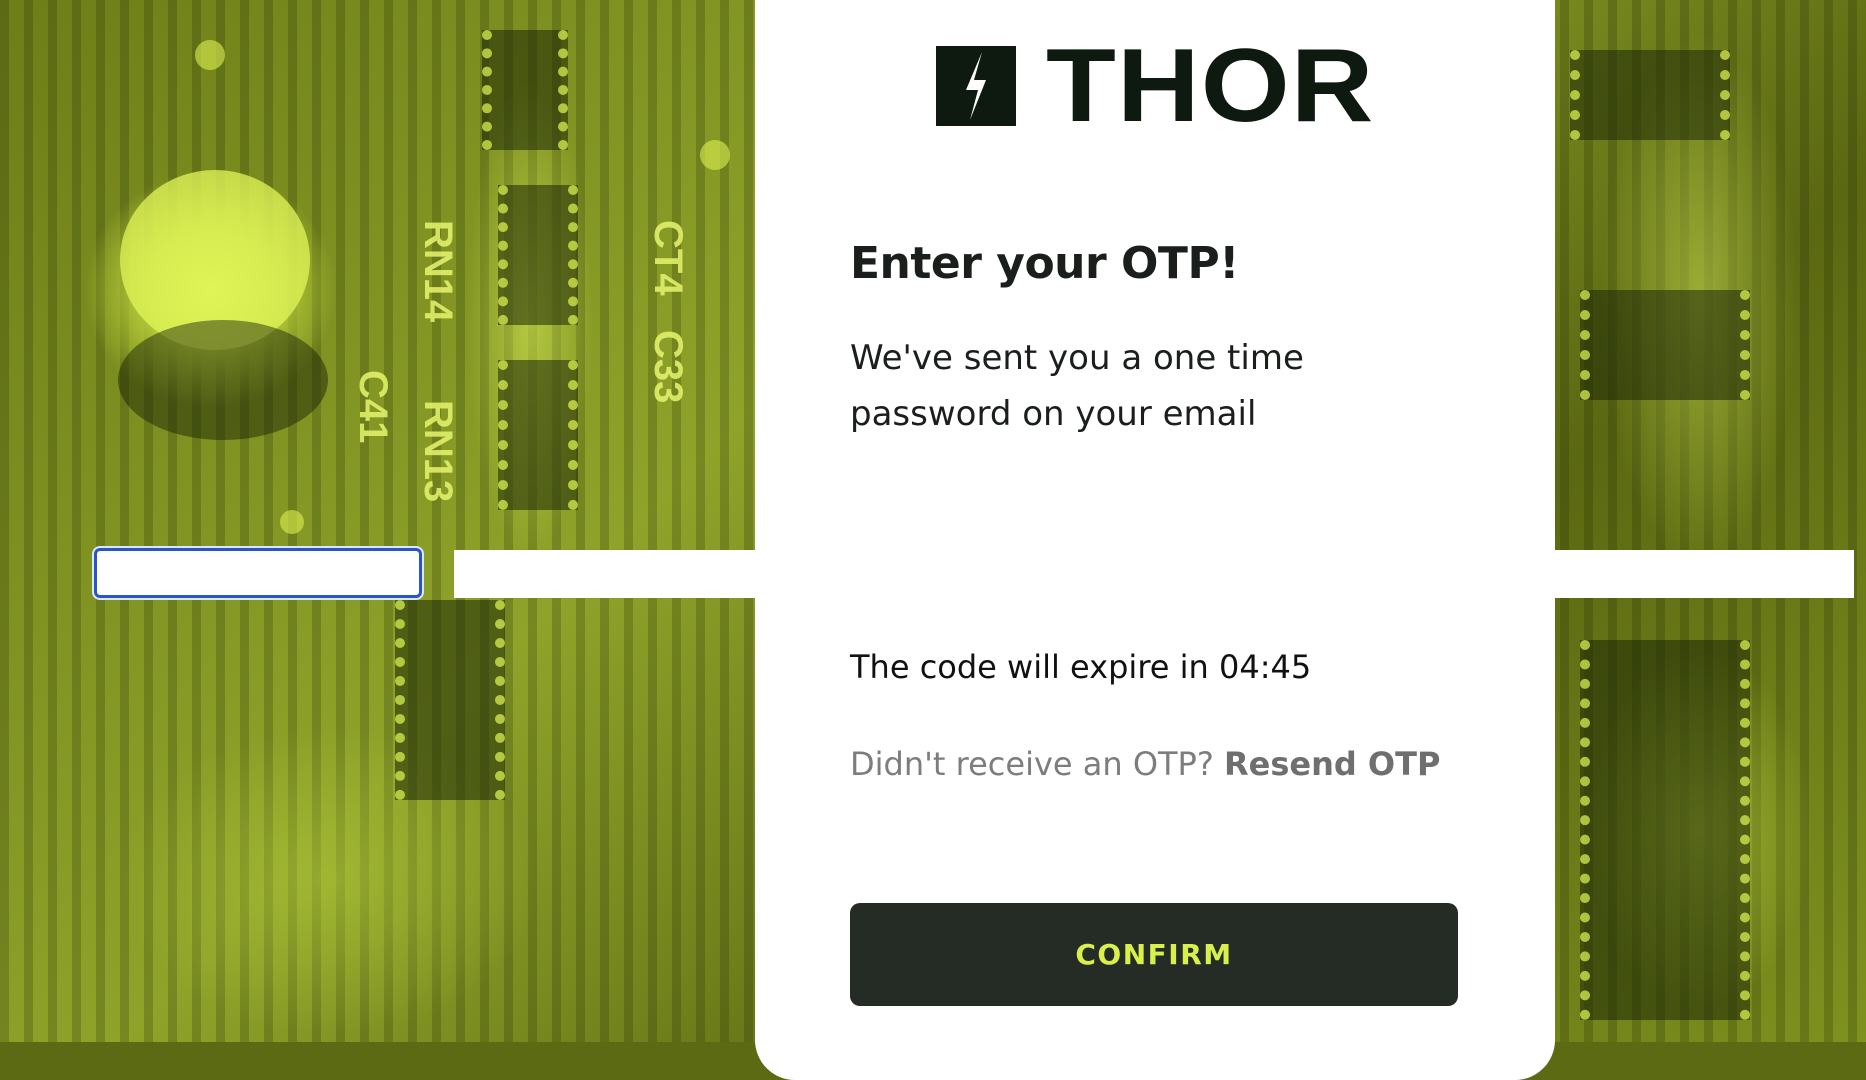 Image resolution: width=1866 pixels, height=1080 pixels. What do you see at coordinates (1044, 263) in the screenshot?
I see `page-title: Enter your OTP!` at bounding box center [1044, 263].